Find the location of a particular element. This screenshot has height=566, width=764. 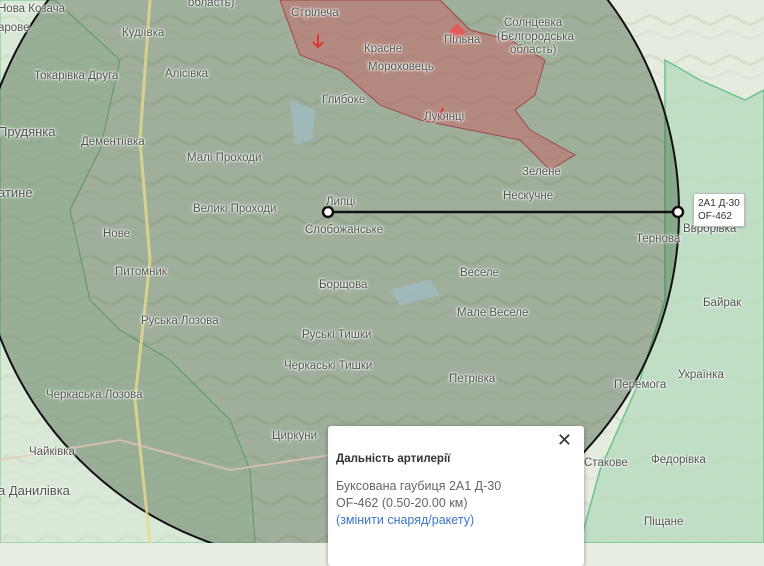

place-label: Черкаські Тишки is located at coordinates (328, 366).